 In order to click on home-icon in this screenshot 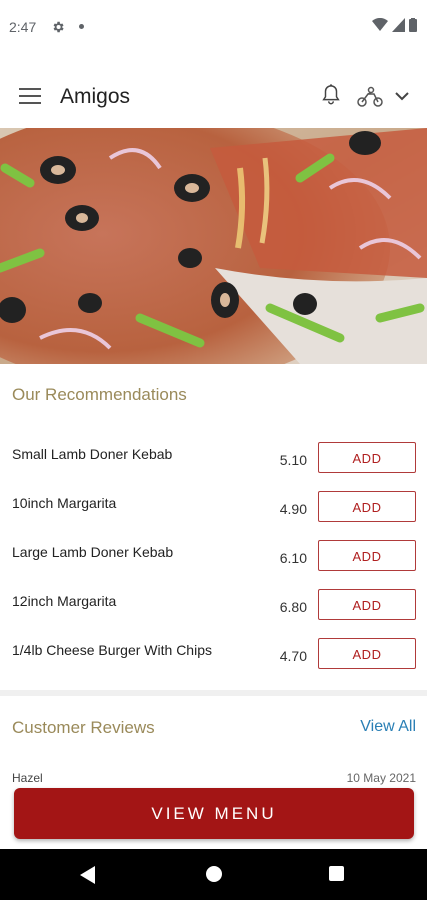, I will do `click(214, 874)`.